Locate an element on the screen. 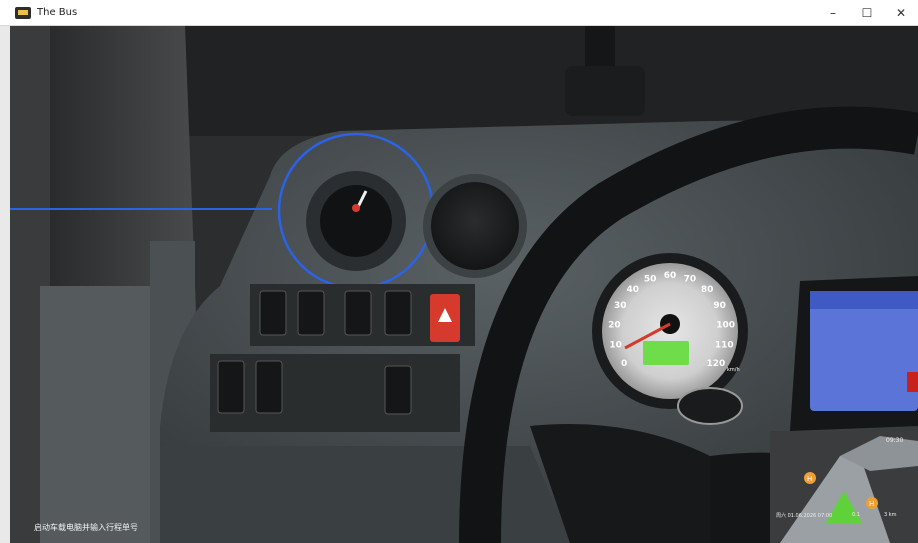 The width and height of the screenshot is (918, 543). speedometer-unit: km/h is located at coordinates (733, 370).